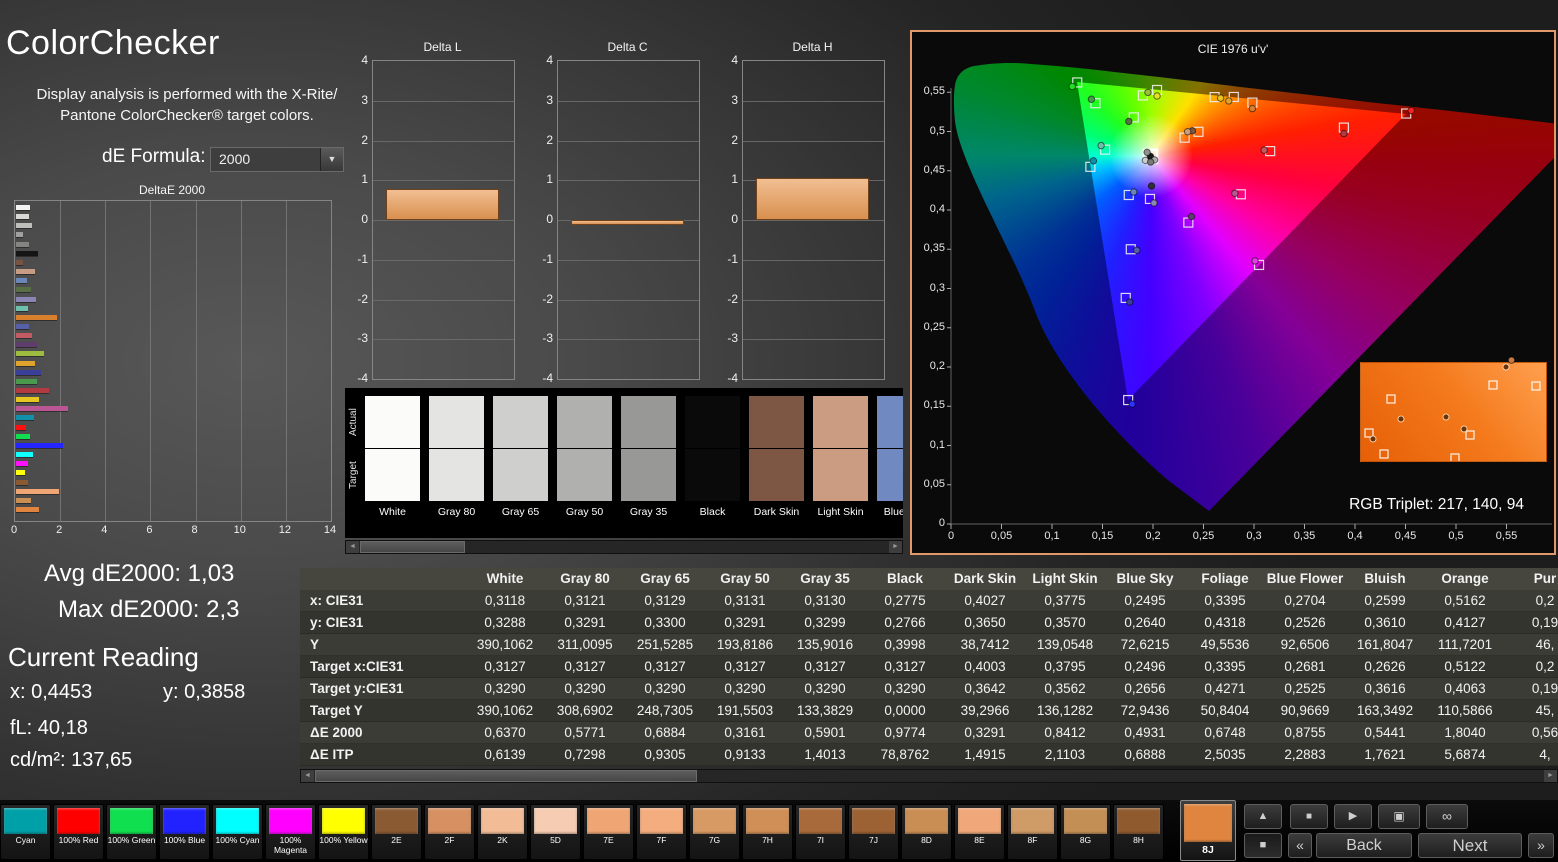 The width and height of the screenshot is (1558, 862). Describe the element at coordinates (929, 776) in the screenshot. I see `table-scrollbar: ◄ ►` at that location.